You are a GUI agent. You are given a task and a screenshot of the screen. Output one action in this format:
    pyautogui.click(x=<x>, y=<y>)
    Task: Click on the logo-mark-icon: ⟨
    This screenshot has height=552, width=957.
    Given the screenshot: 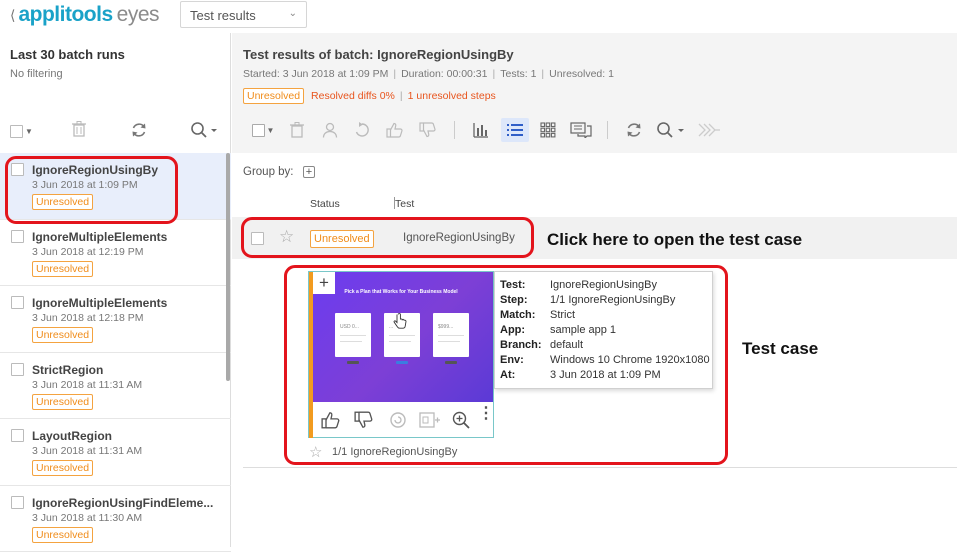 What is the action you would take?
    pyautogui.click(x=12, y=15)
    